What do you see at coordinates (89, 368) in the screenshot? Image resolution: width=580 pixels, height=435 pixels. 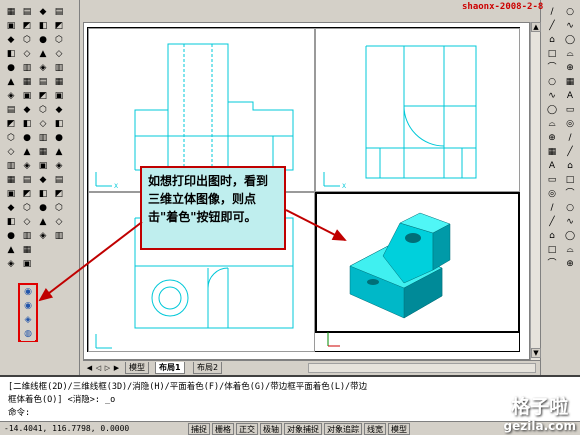 I see `tab-first-icon: ◀` at bounding box center [89, 368].